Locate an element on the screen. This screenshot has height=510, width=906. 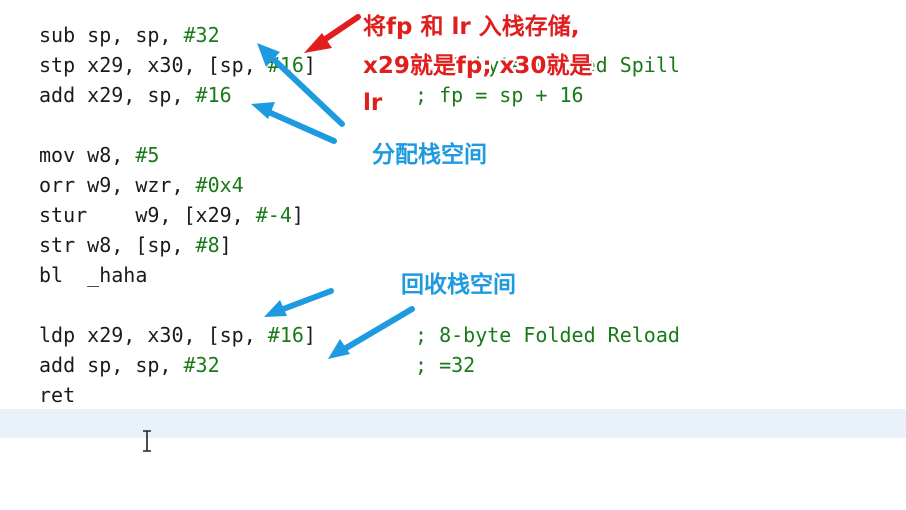
code-text: mov w8, #5 is located at coordinates (99, 155).